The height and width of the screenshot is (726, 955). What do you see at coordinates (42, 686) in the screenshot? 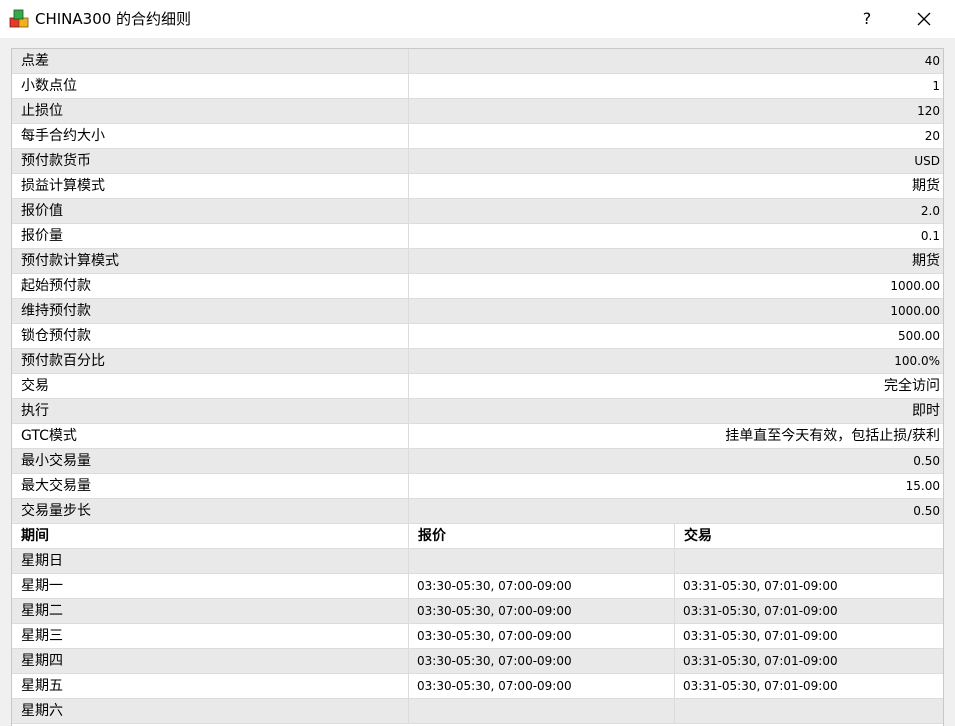
I see `session-day: 星期五` at bounding box center [42, 686].